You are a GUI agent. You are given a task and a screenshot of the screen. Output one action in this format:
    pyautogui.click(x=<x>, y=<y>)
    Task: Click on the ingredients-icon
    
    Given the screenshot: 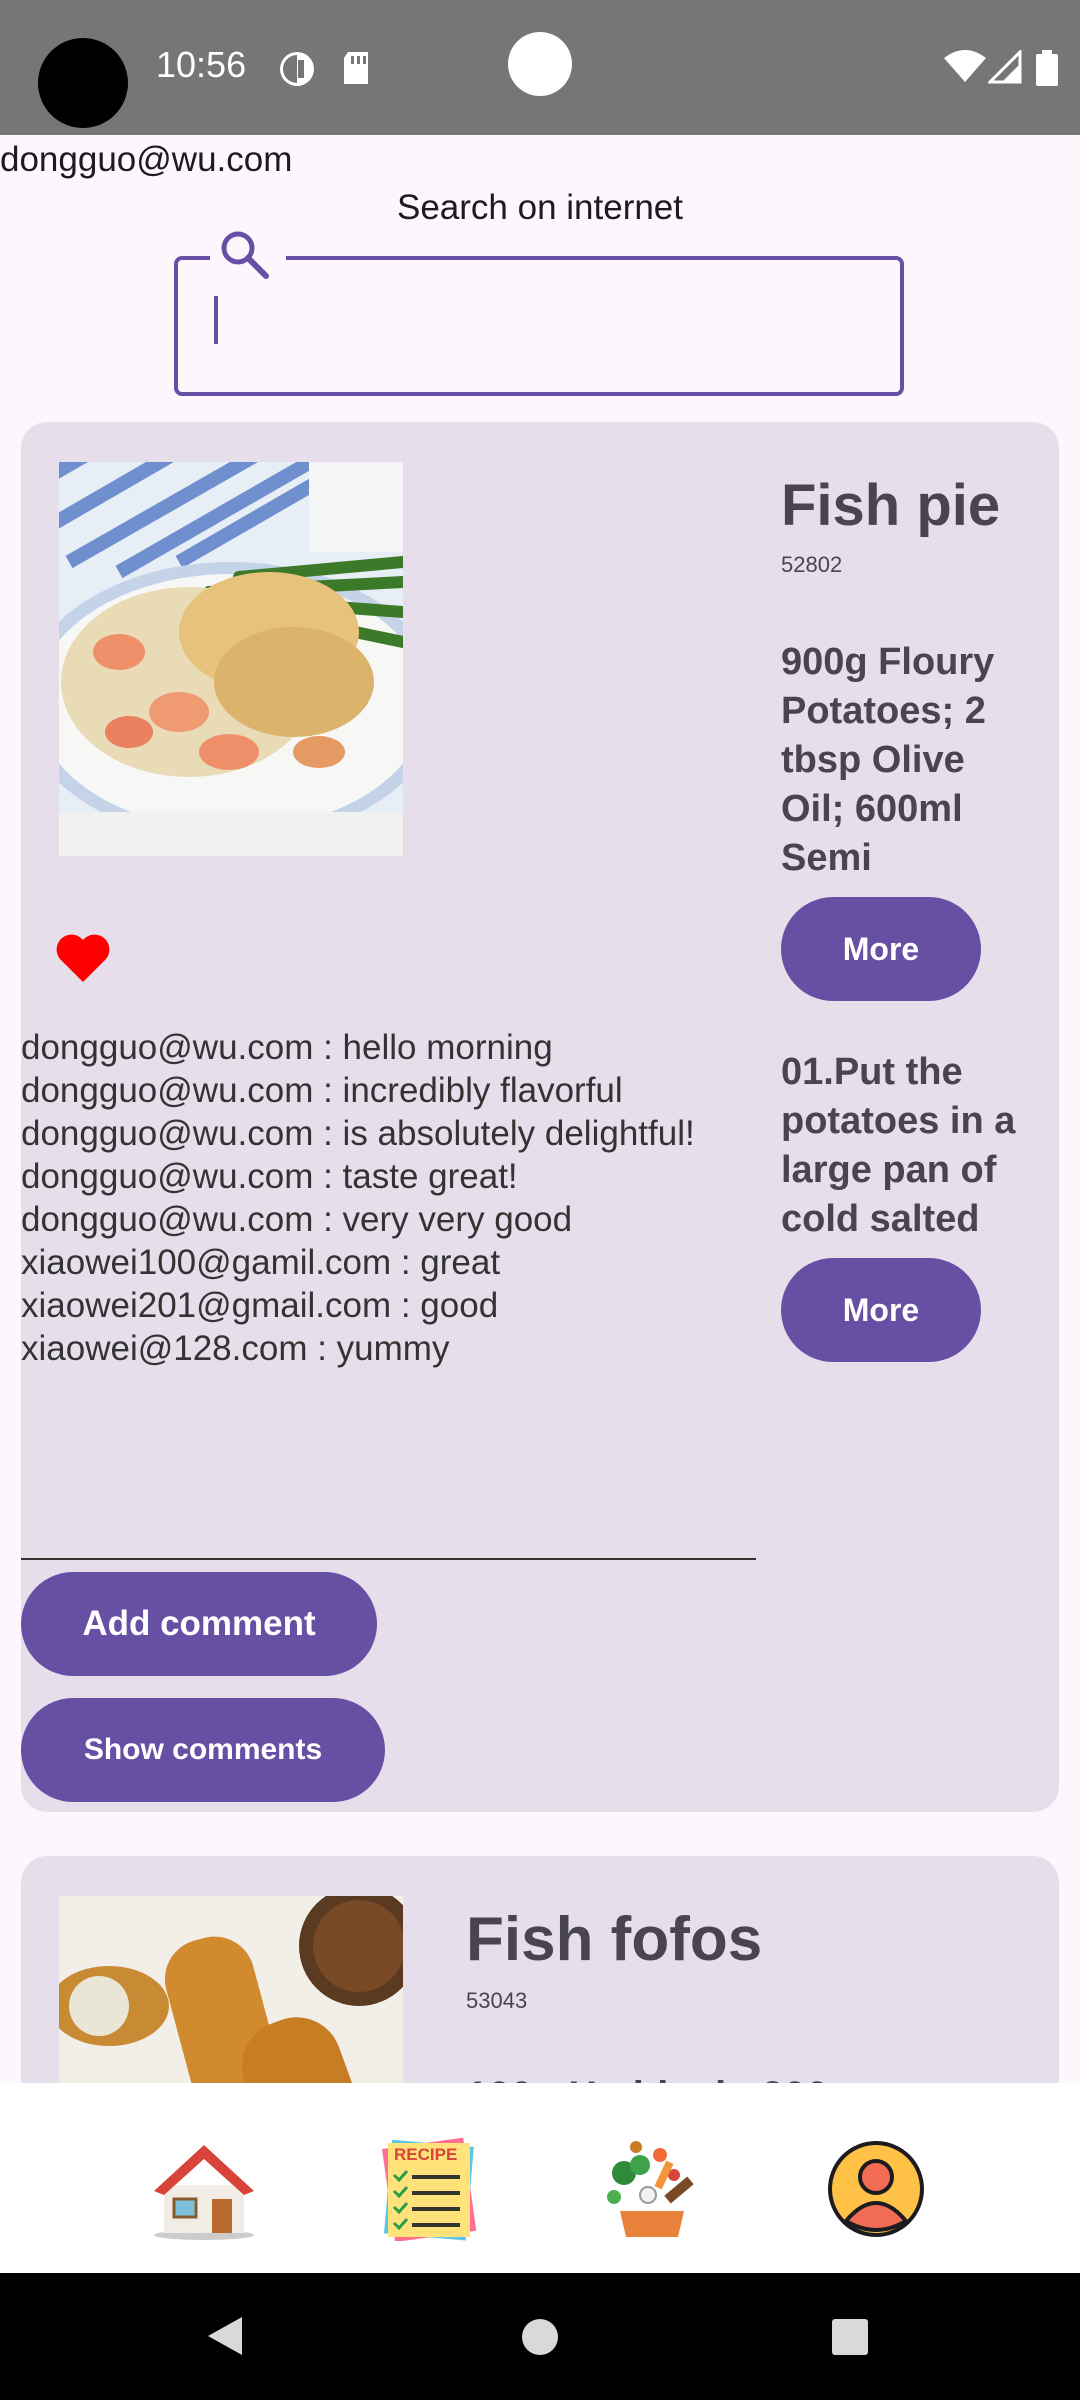 What is the action you would take?
    pyautogui.click(x=652, y=2191)
    